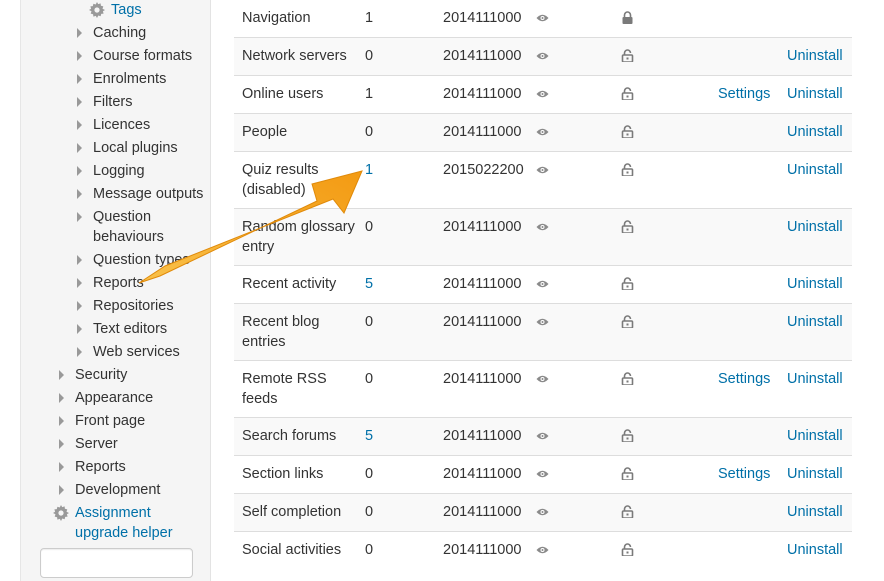 The image size is (884, 581). I want to click on sidebar-item-question-behaviours: Question behaviours, so click(137, 227).